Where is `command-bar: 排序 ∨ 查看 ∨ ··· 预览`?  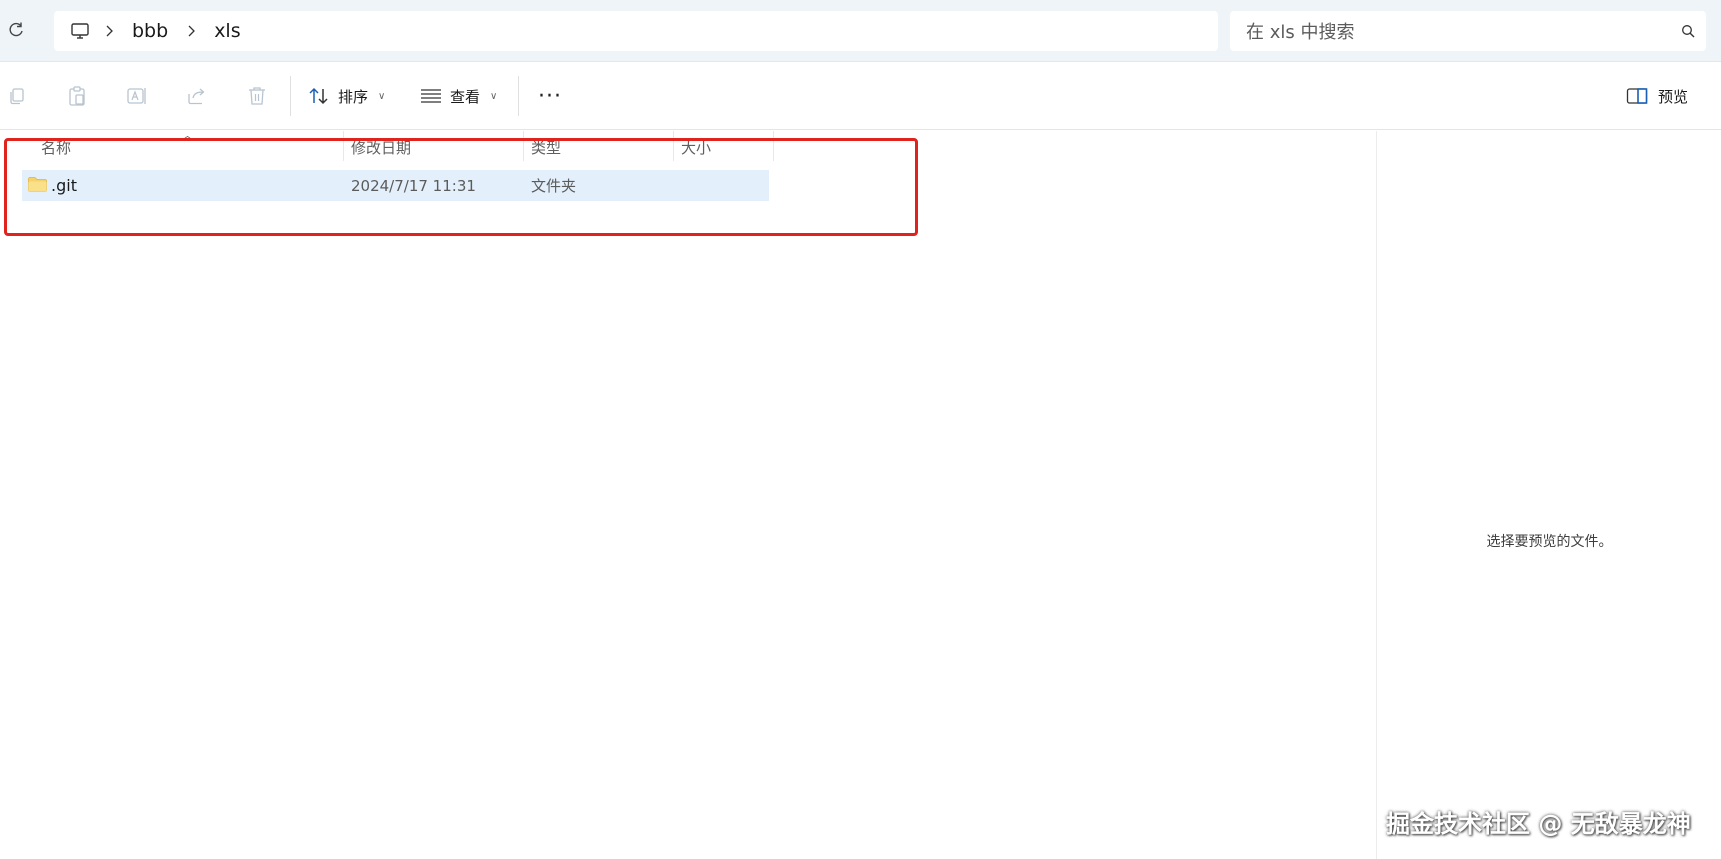
command-bar: 排序 ∨ 查看 ∨ ··· 预览 is located at coordinates (860, 96).